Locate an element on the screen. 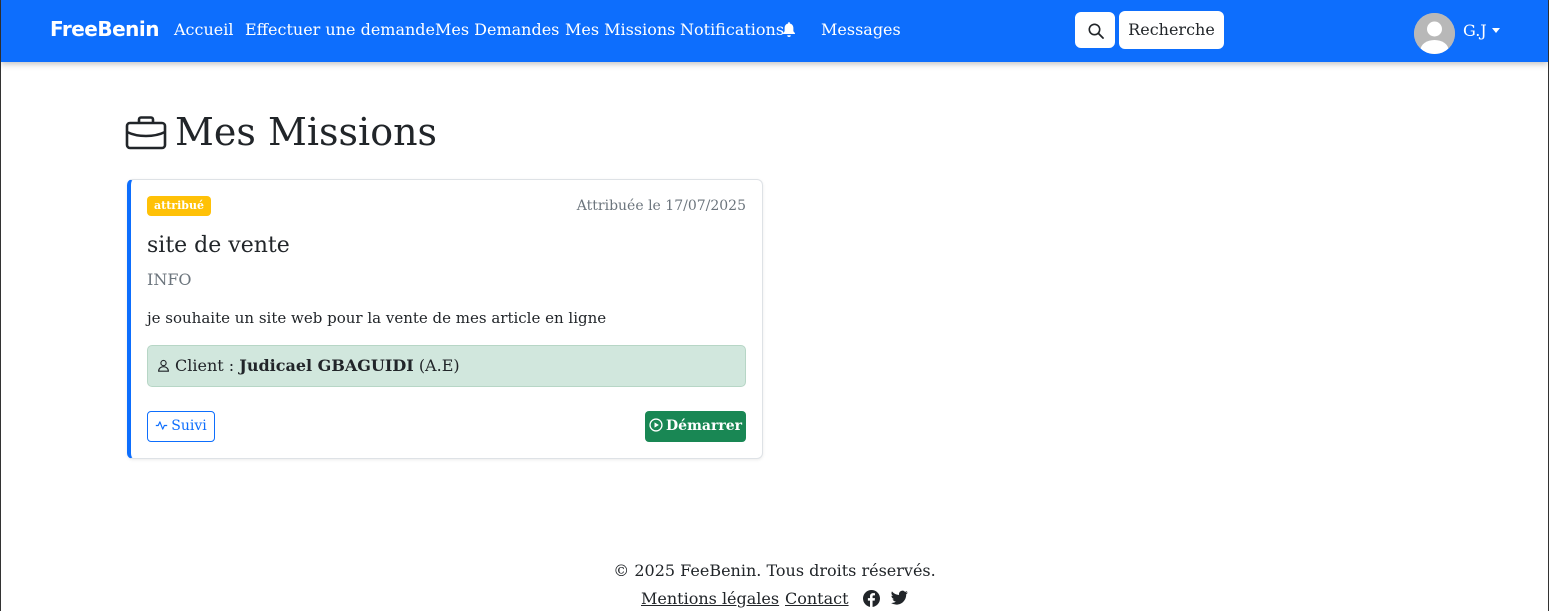 The width and height of the screenshot is (1549, 611). activity-icon is located at coordinates (162, 425).